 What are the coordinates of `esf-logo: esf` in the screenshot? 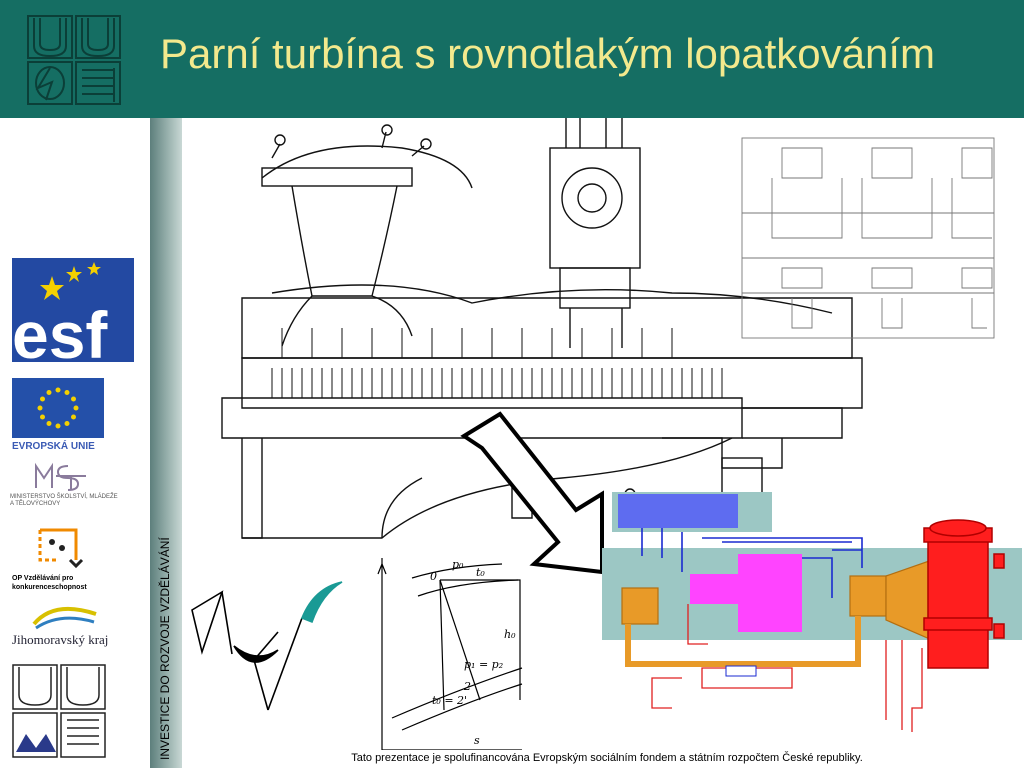 It's located at (73, 315).